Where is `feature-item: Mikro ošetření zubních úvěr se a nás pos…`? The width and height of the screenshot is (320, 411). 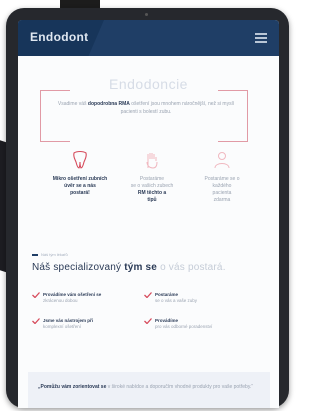
feature-item: Mikro ošetření zubních úvěr se a nás pos… is located at coordinates (80, 173).